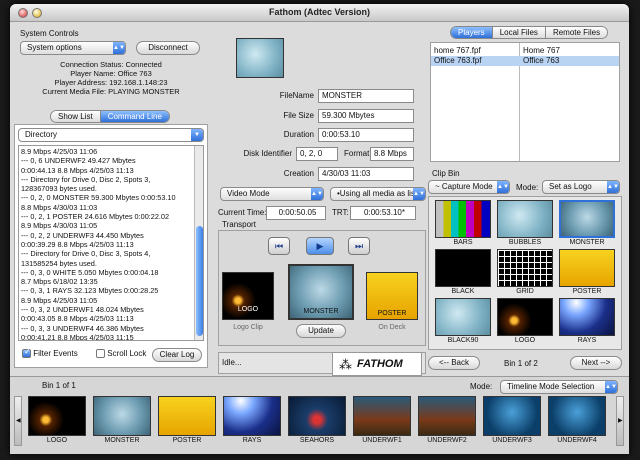  I want to click on timeline-scroll-left: ◀, so click(18, 421).